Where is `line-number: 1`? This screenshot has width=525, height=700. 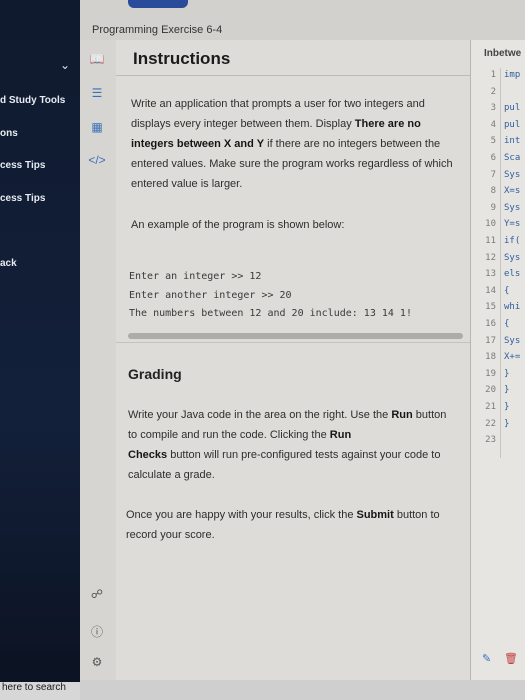
line-number: 1 is located at coordinates (493, 75).